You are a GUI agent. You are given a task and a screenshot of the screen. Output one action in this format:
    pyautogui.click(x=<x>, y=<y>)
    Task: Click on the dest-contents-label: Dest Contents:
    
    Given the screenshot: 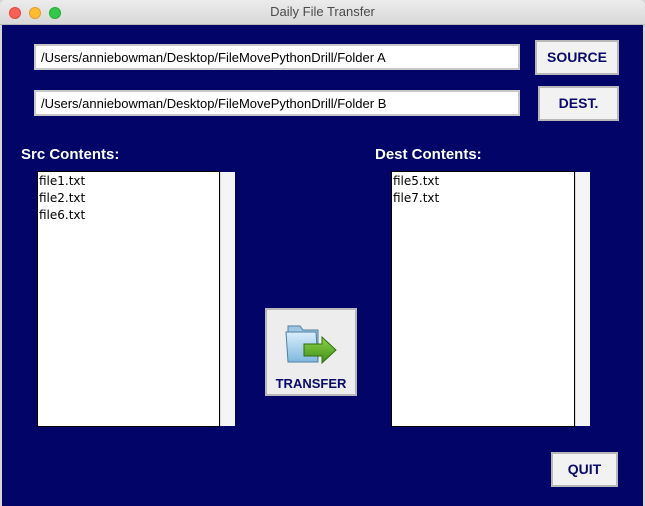 What is the action you would take?
    pyautogui.click(x=428, y=154)
    